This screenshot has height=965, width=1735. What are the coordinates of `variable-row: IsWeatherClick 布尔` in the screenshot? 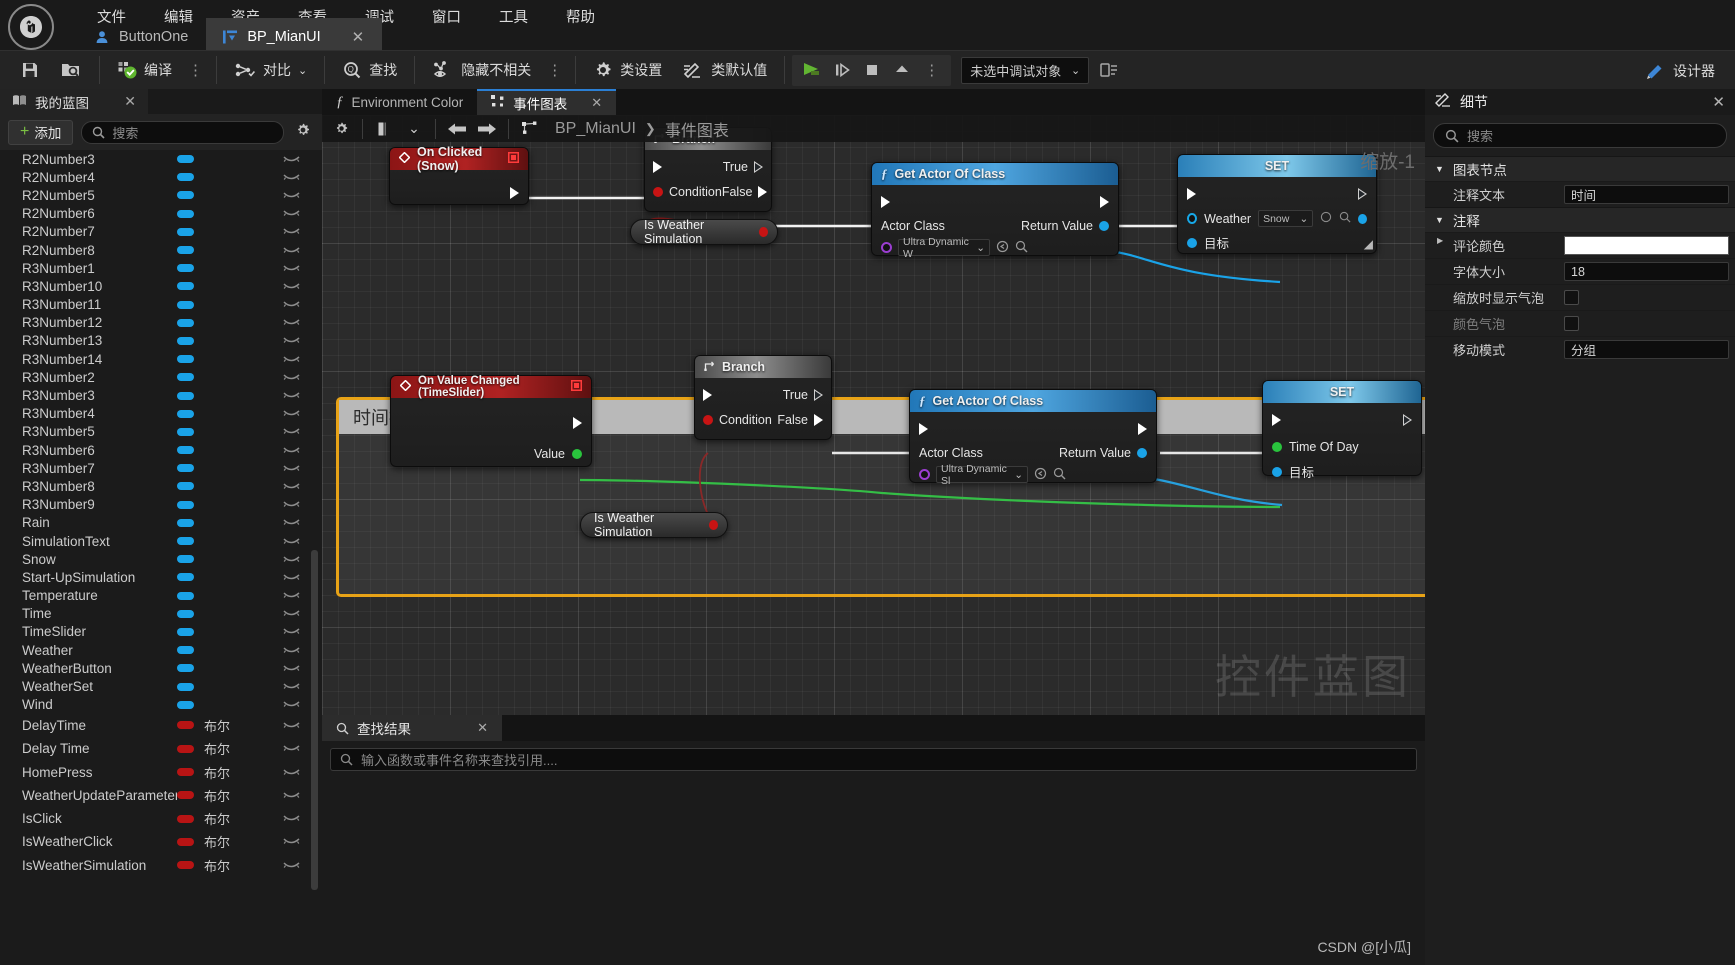 It's located at (161, 841).